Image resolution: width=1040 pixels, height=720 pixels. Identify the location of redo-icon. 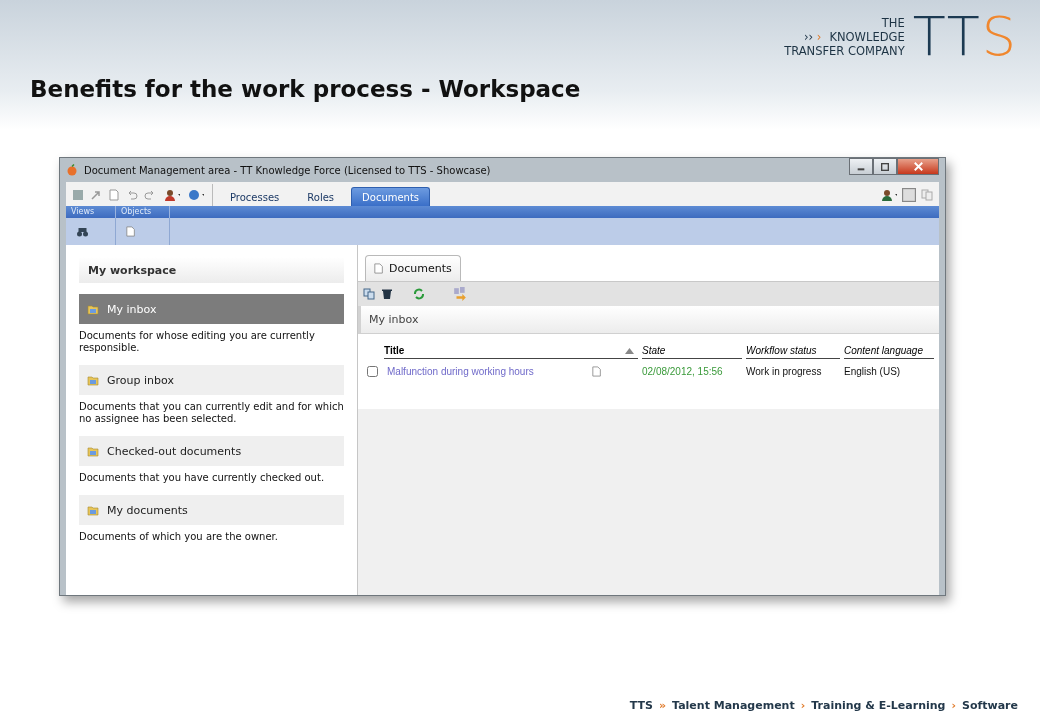
(150, 195).